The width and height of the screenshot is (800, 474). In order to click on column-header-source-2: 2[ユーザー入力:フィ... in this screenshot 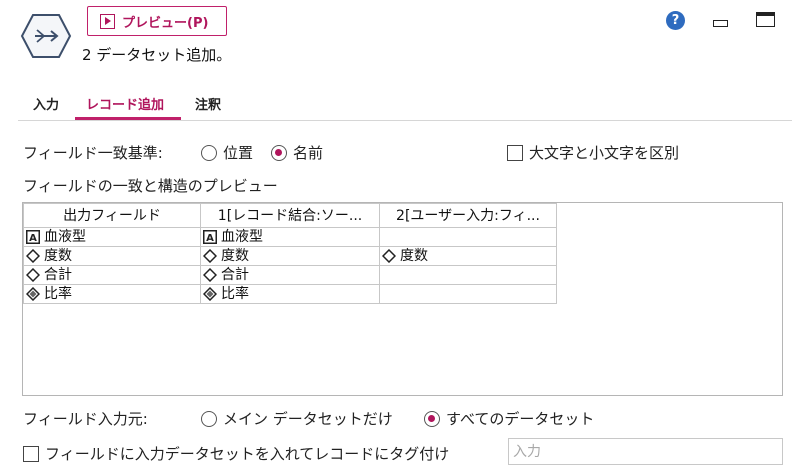, I will do `click(468, 215)`.